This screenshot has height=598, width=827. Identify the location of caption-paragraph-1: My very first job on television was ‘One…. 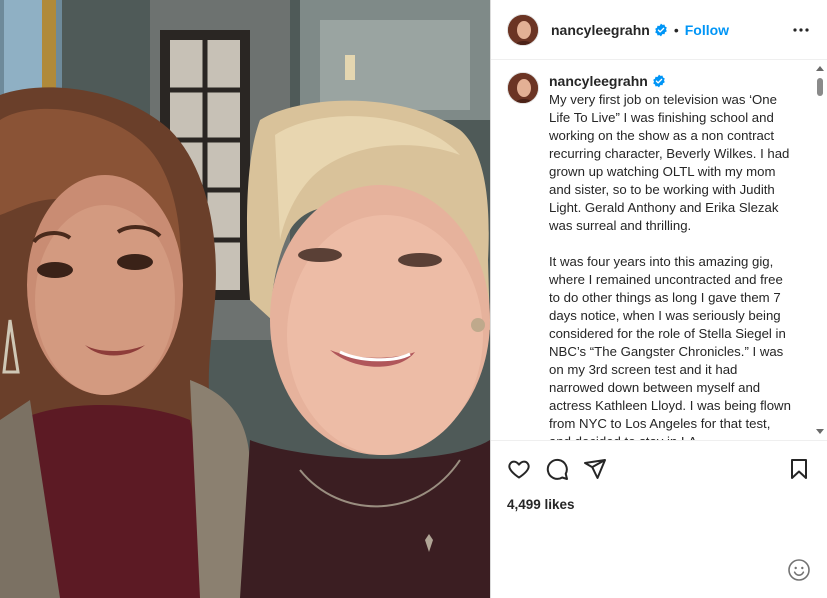
(671, 162).